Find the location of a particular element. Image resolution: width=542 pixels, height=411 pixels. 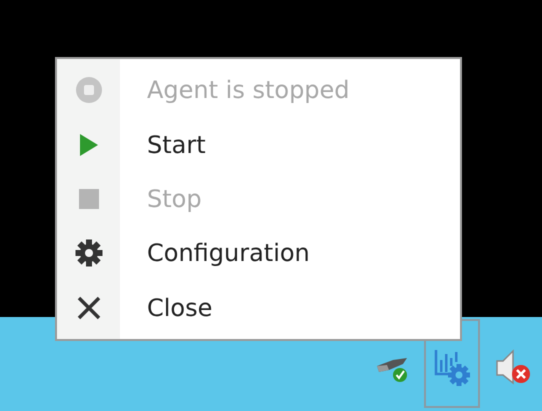

menu-item: Configuration is located at coordinates (258, 253).